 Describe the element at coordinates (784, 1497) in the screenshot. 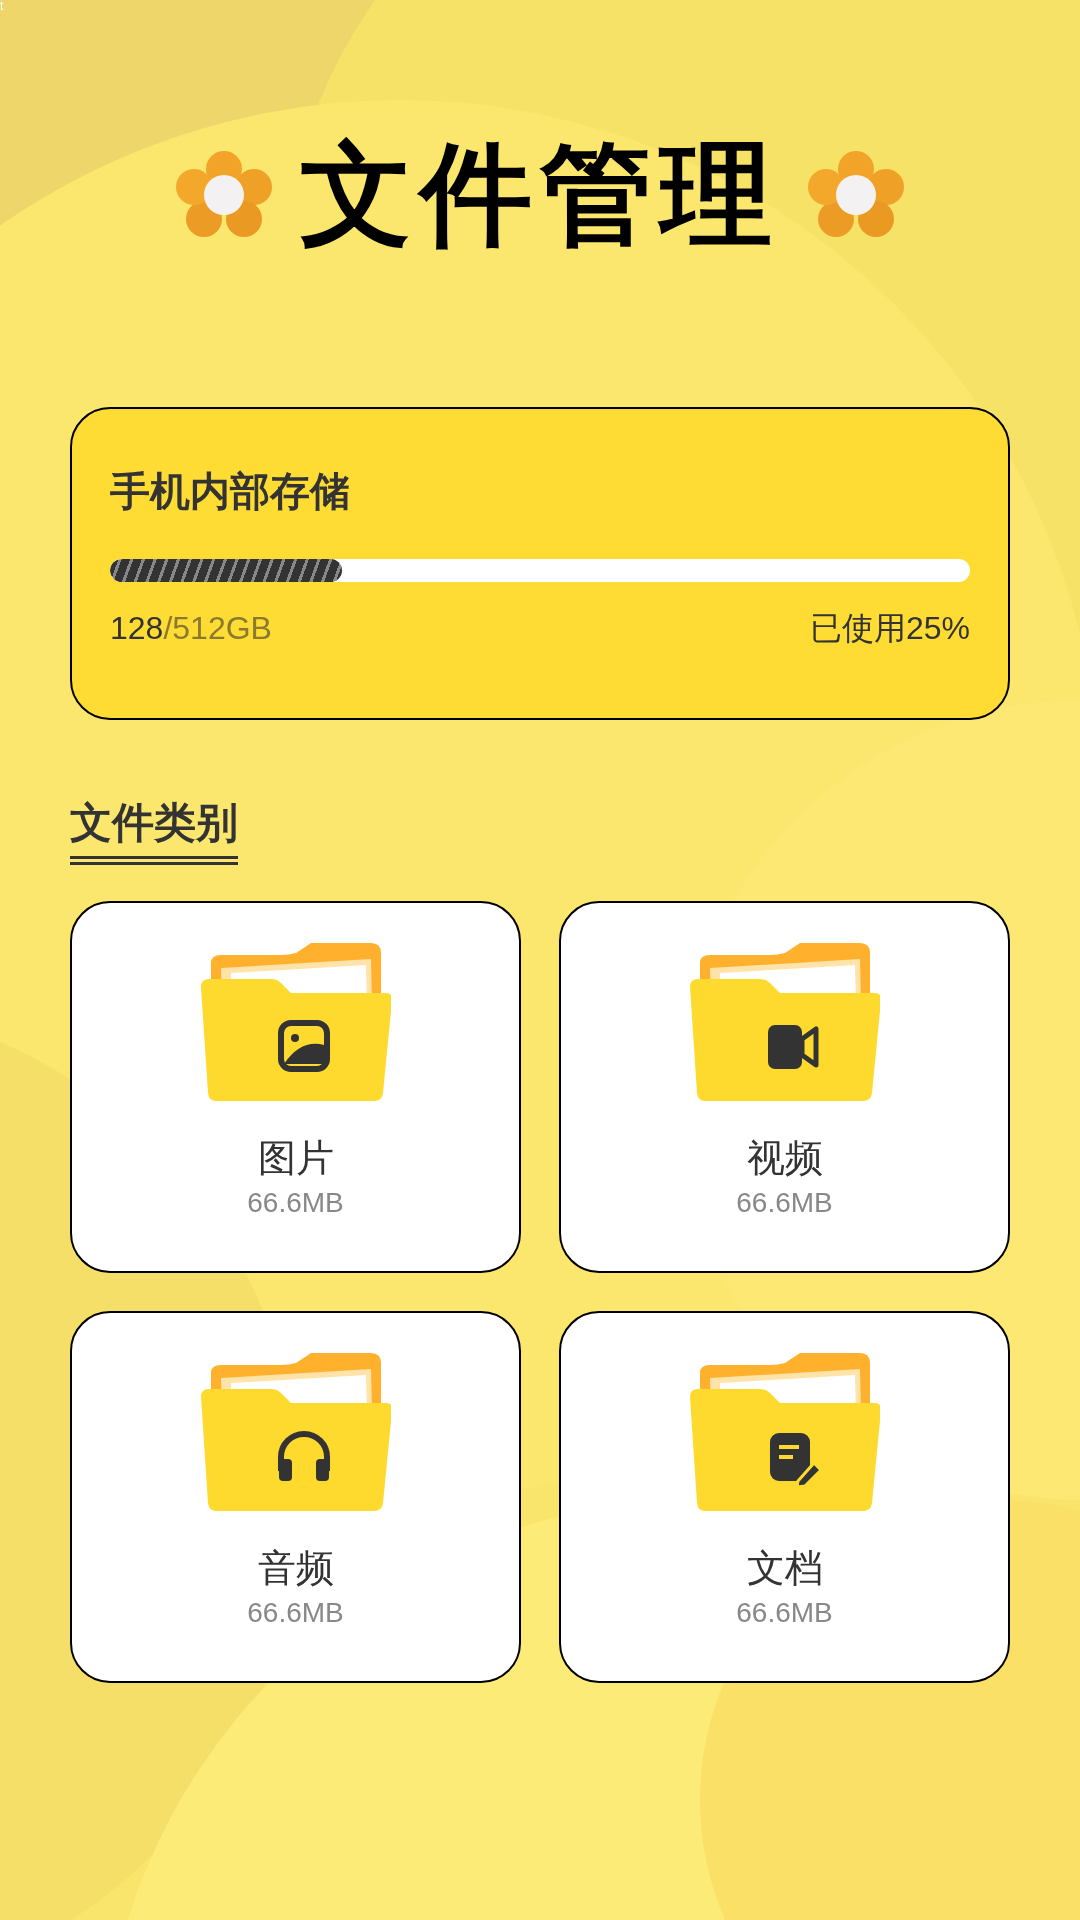

I see `category-card: 文档 66.6MB` at that location.